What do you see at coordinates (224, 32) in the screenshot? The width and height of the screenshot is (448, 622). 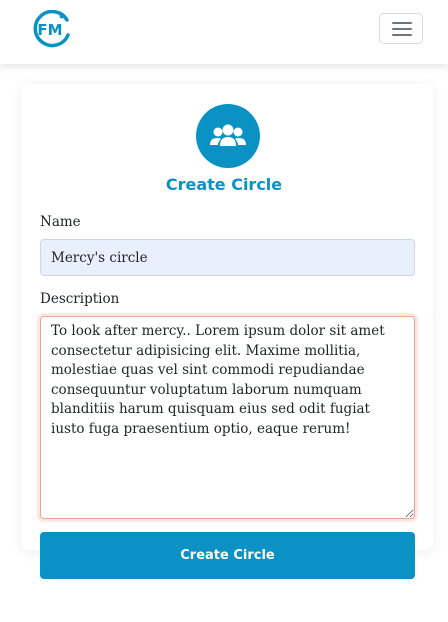 I see `top-navbar: FM` at bounding box center [224, 32].